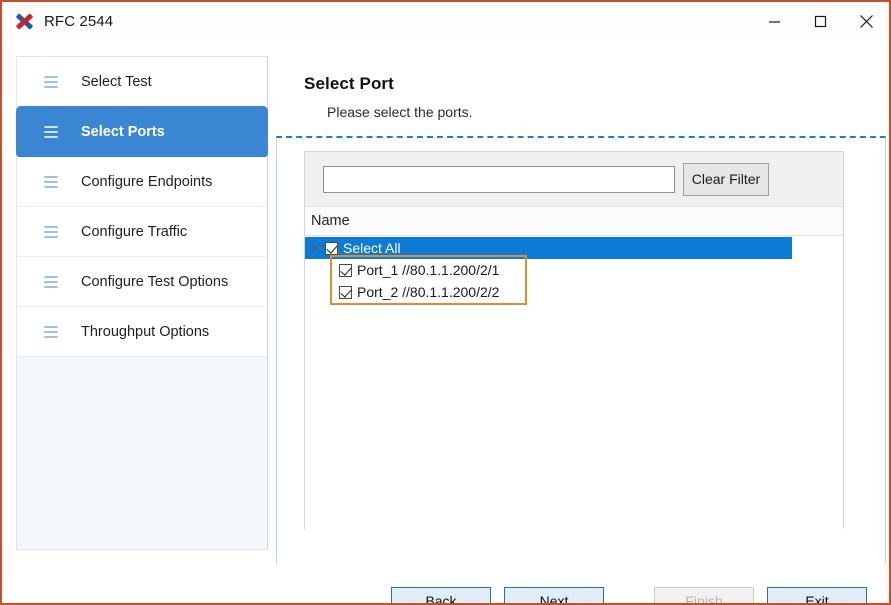 This screenshot has width=891, height=605. What do you see at coordinates (134, 231) in the screenshot?
I see `sidebar-item-label: Configure Traffic` at bounding box center [134, 231].